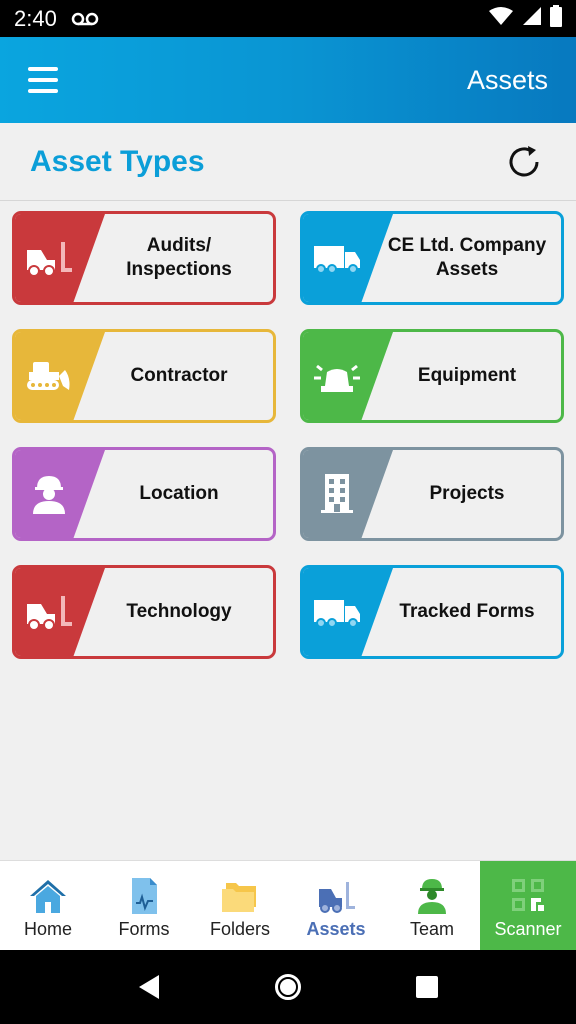 Image resolution: width=576 pixels, height=1024 pixels. I want to click on tile-equipment: Equipment, so click(432, 376).